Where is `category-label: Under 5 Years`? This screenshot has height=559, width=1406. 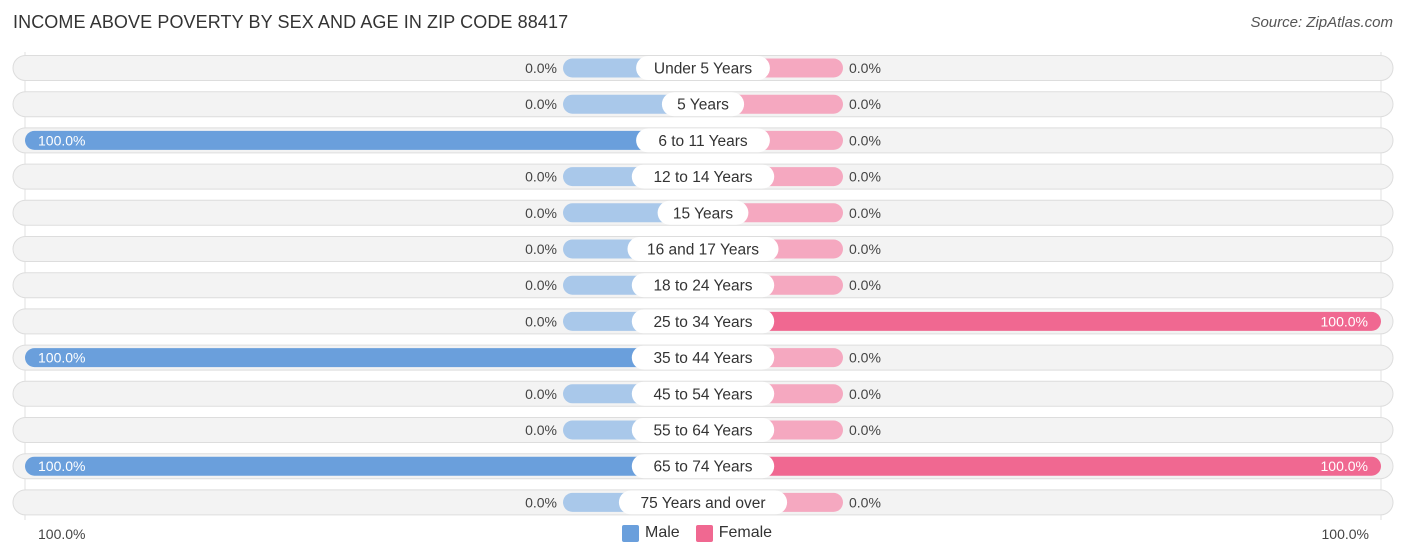
category-label: Under 5 Years is located at coordinates (703, 69).